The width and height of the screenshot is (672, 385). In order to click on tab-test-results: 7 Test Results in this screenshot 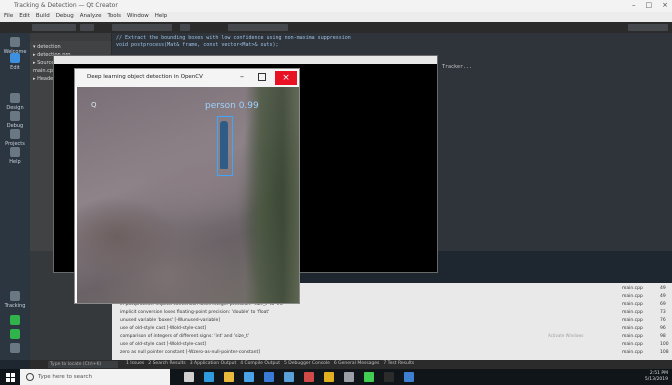, I will do `click(398, 363)`.